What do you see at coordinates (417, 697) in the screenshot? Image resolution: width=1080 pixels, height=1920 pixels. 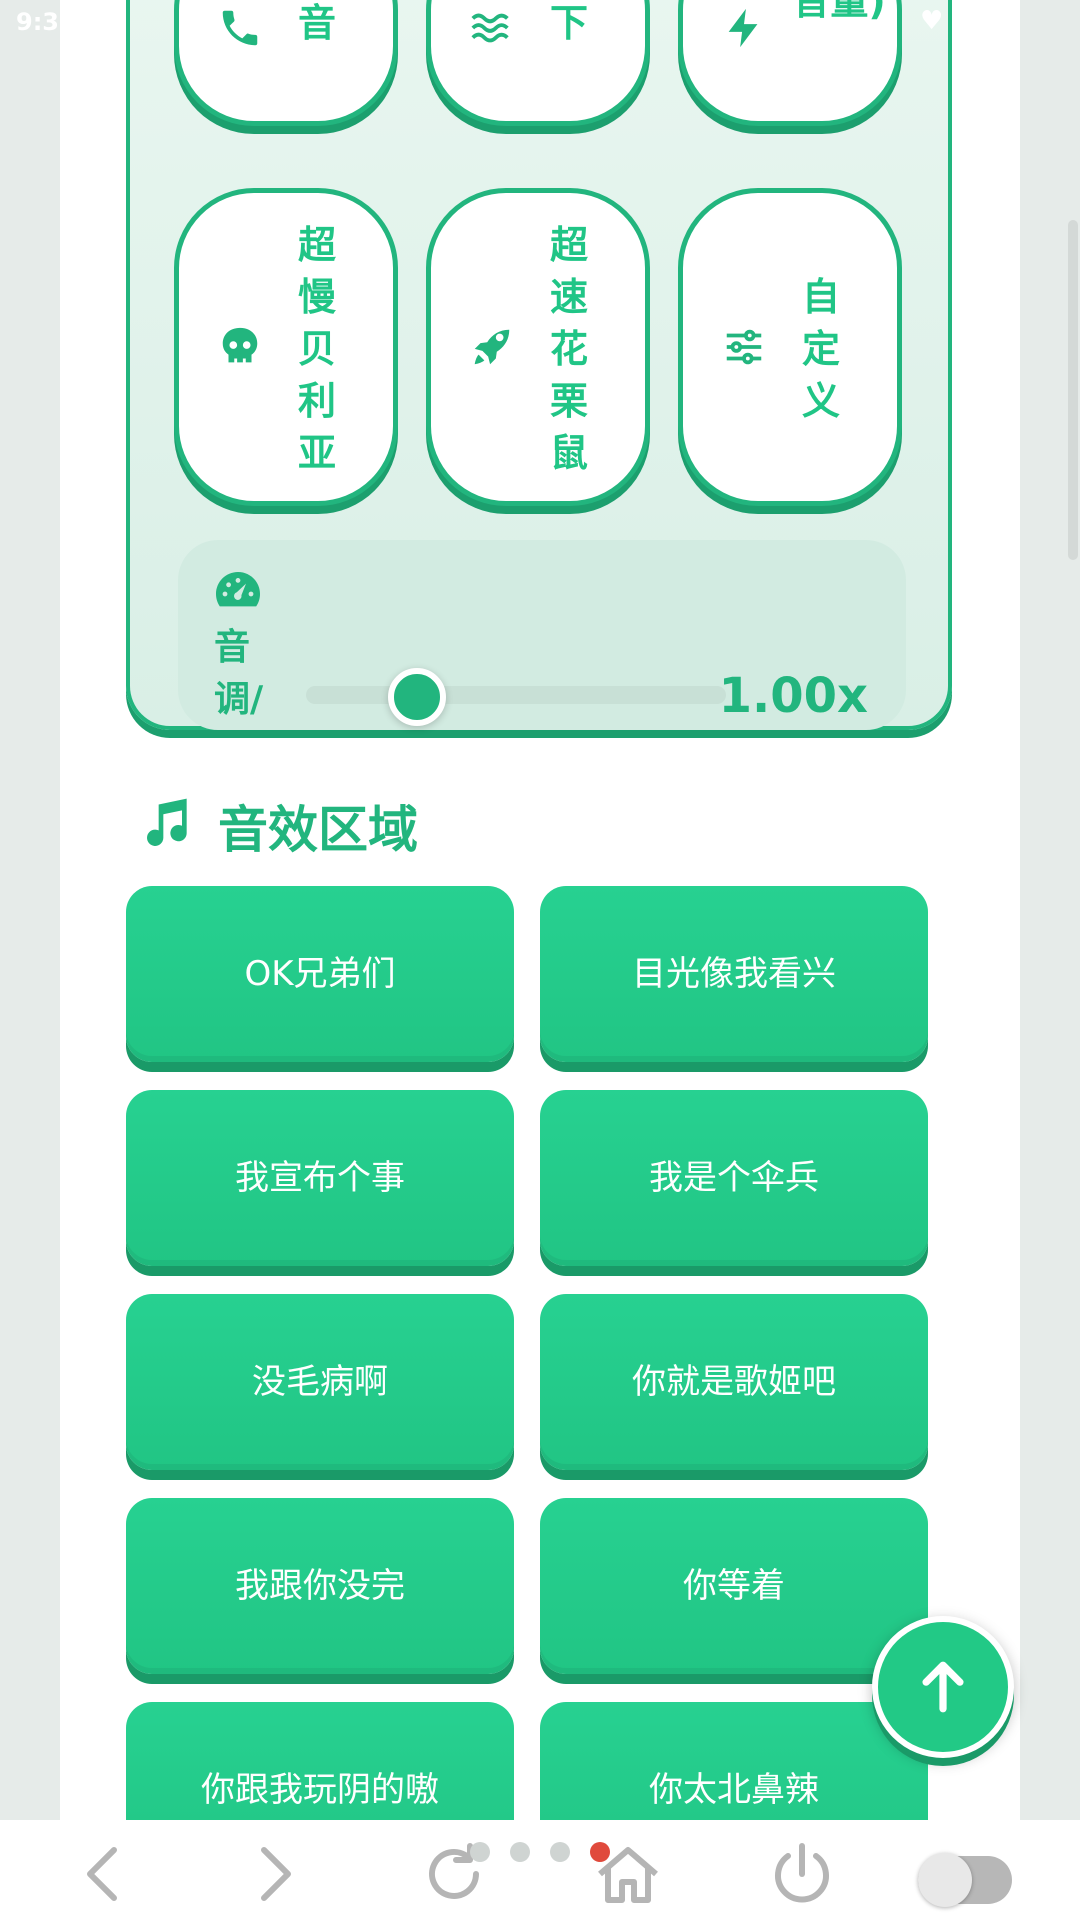 I see `pitch-slider-thumb` at bounding box center [417, 697].